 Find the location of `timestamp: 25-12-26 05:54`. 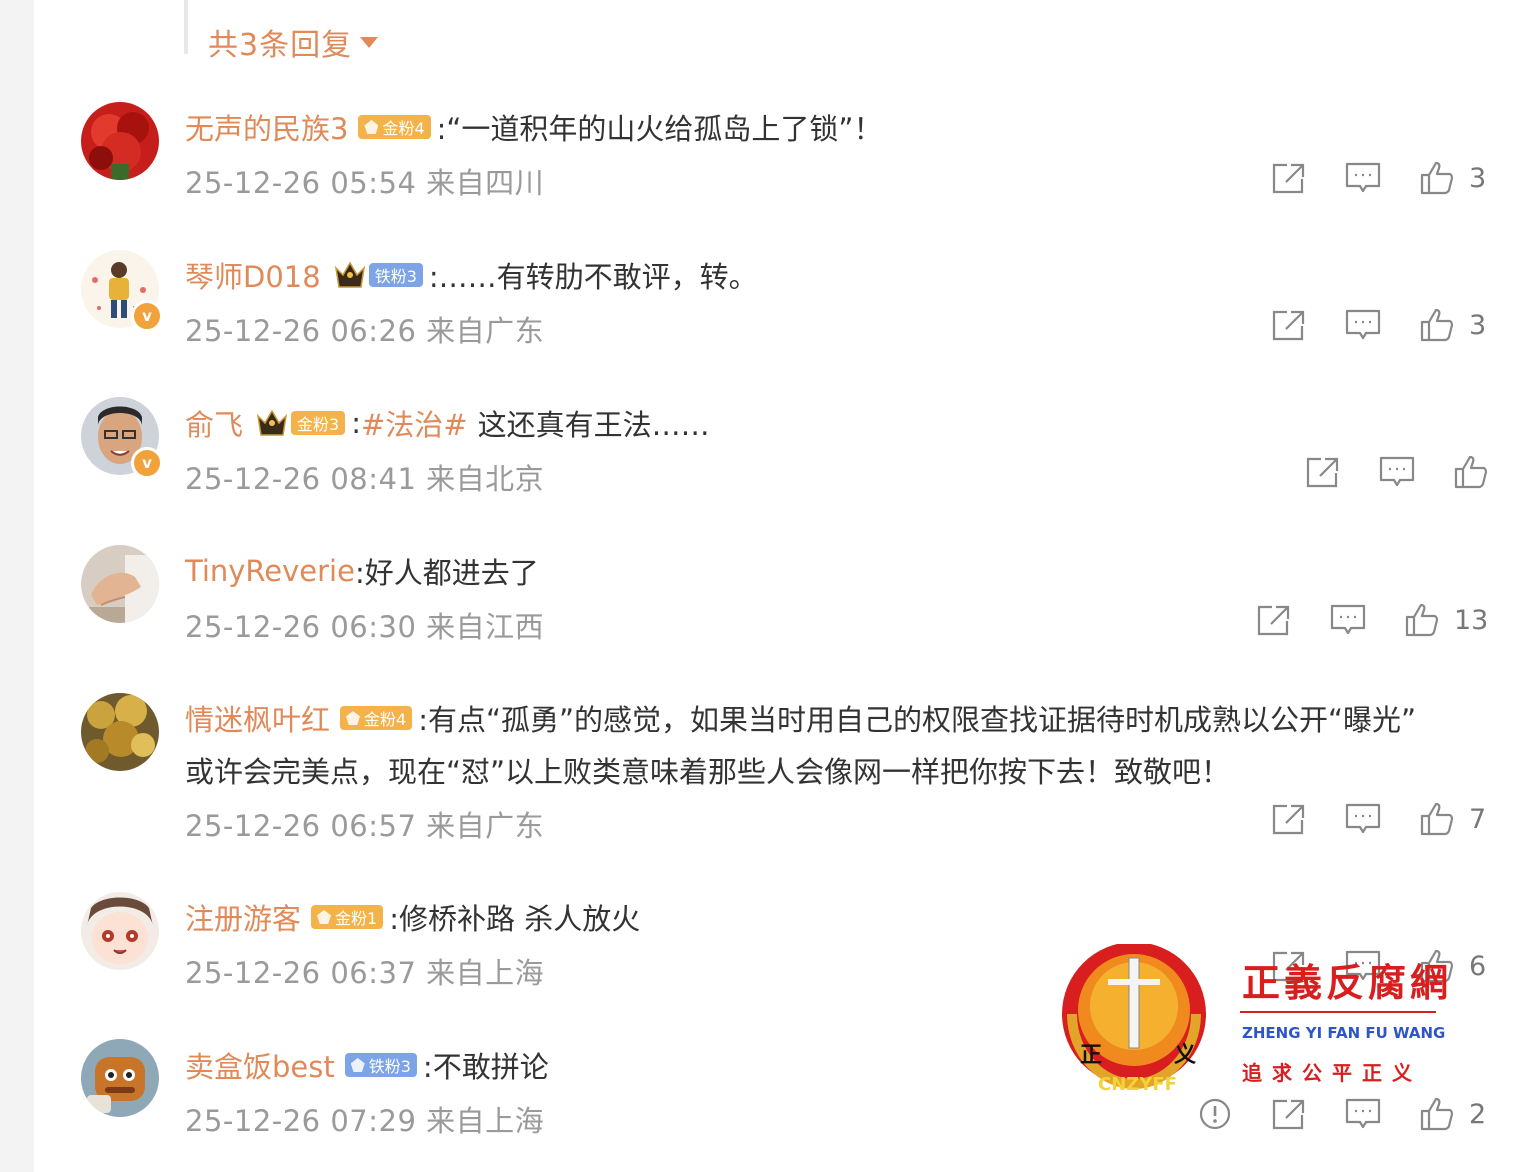

timestamp: 25-12-26 05:54 is located at coordinates (301, 183).